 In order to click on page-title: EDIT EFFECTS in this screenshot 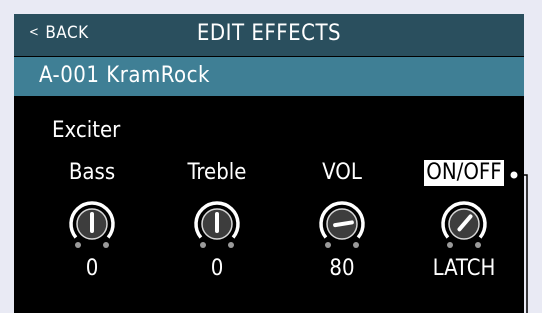, I will do `click(269, 33)`.